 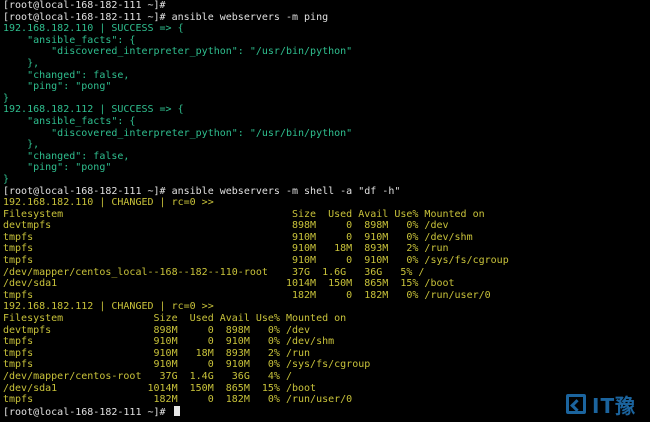 I want to click on watermark-text: IT豫, so click(x=614, y=405).